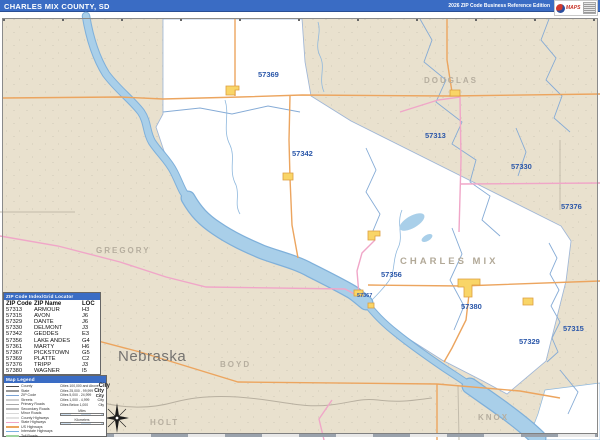 The image size is (600, 440). I want to click on zip-label-57380: 57380, so click(471, 306).